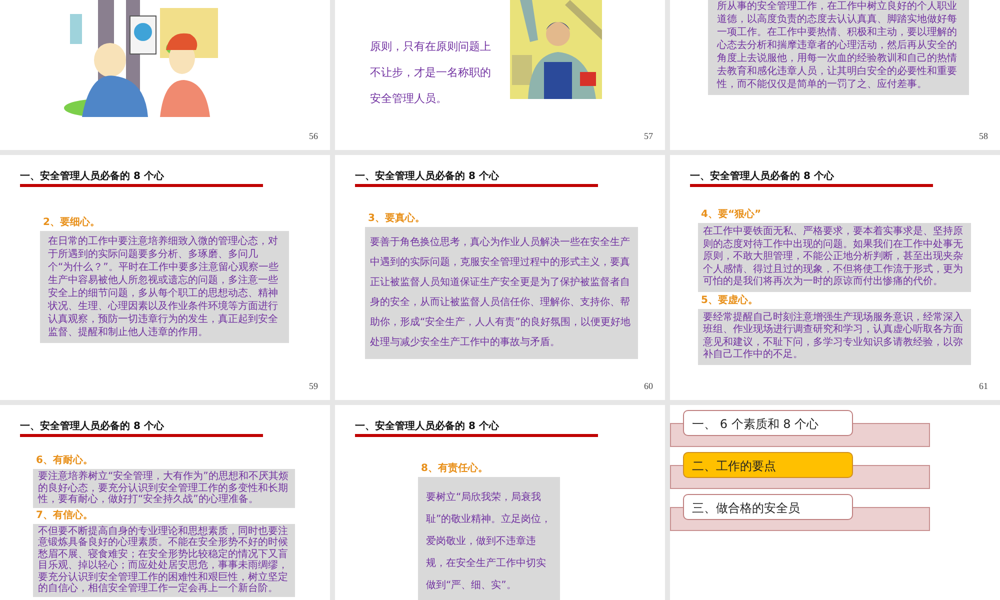 This screenshot has width=1000, height=600. I want to click on slide-thumbnail: 一、 6 个素质和 8 个心 二、工作的要点 三、做合格的安全员, so click(835, 502).